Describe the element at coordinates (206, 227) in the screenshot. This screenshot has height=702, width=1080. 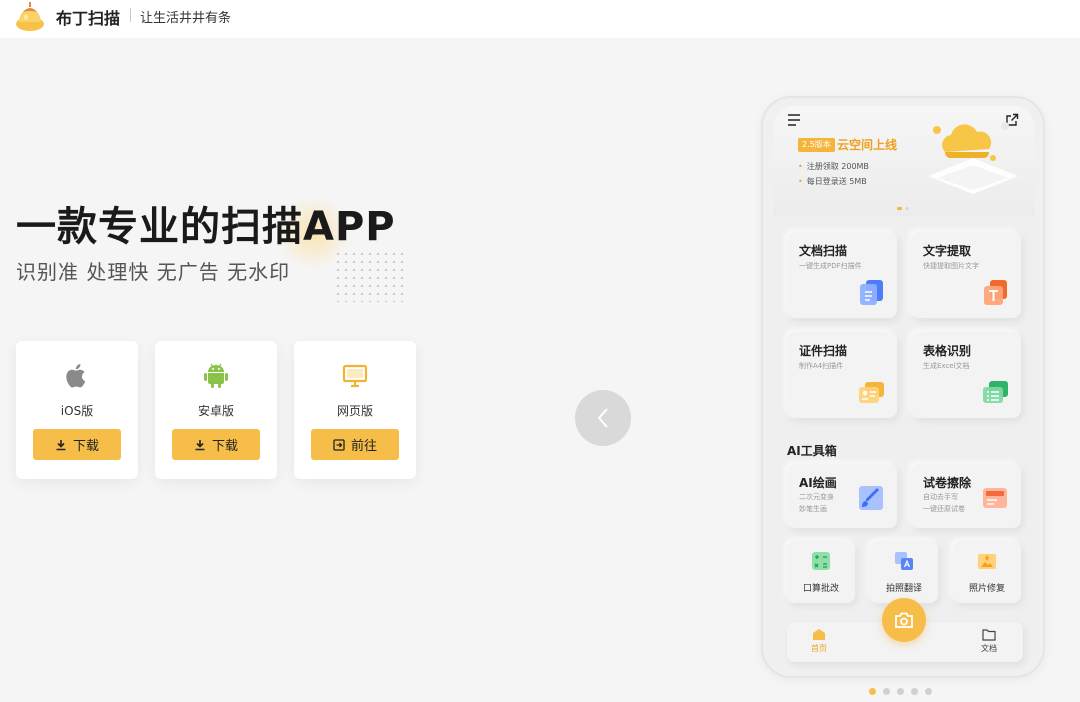
I see `hero-title: 一款专业的扫描APP` at that location.